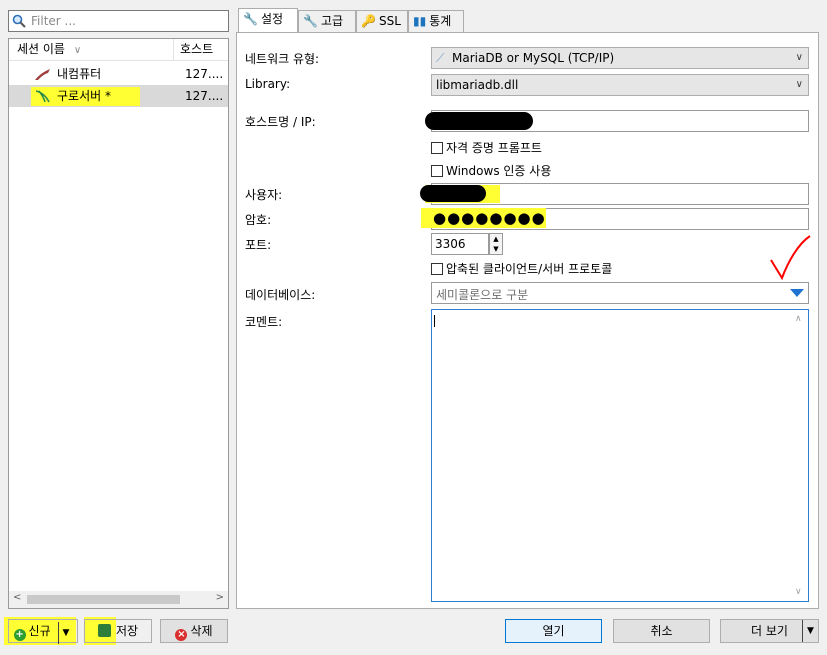 This screenshot has width=827, height=655. What do you see at coordinates (103, 599) in the screenshot?
I see `scroll-thumb` at bounding box center [103, 599].